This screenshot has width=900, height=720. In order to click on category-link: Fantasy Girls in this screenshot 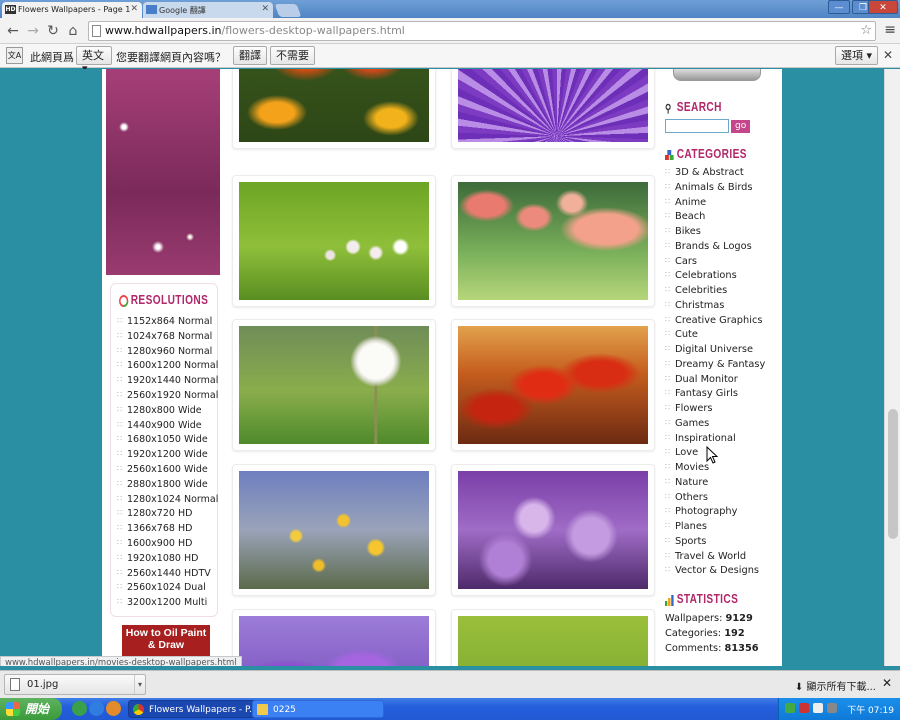, I will do `click(717, 395)`.